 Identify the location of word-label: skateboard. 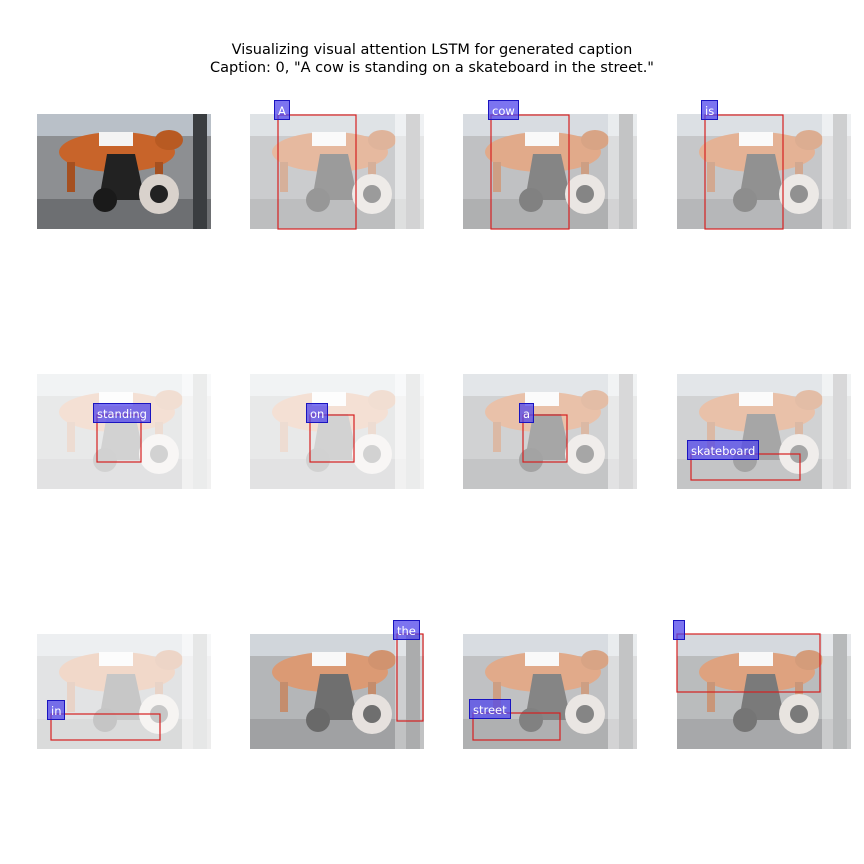
(723, 450).